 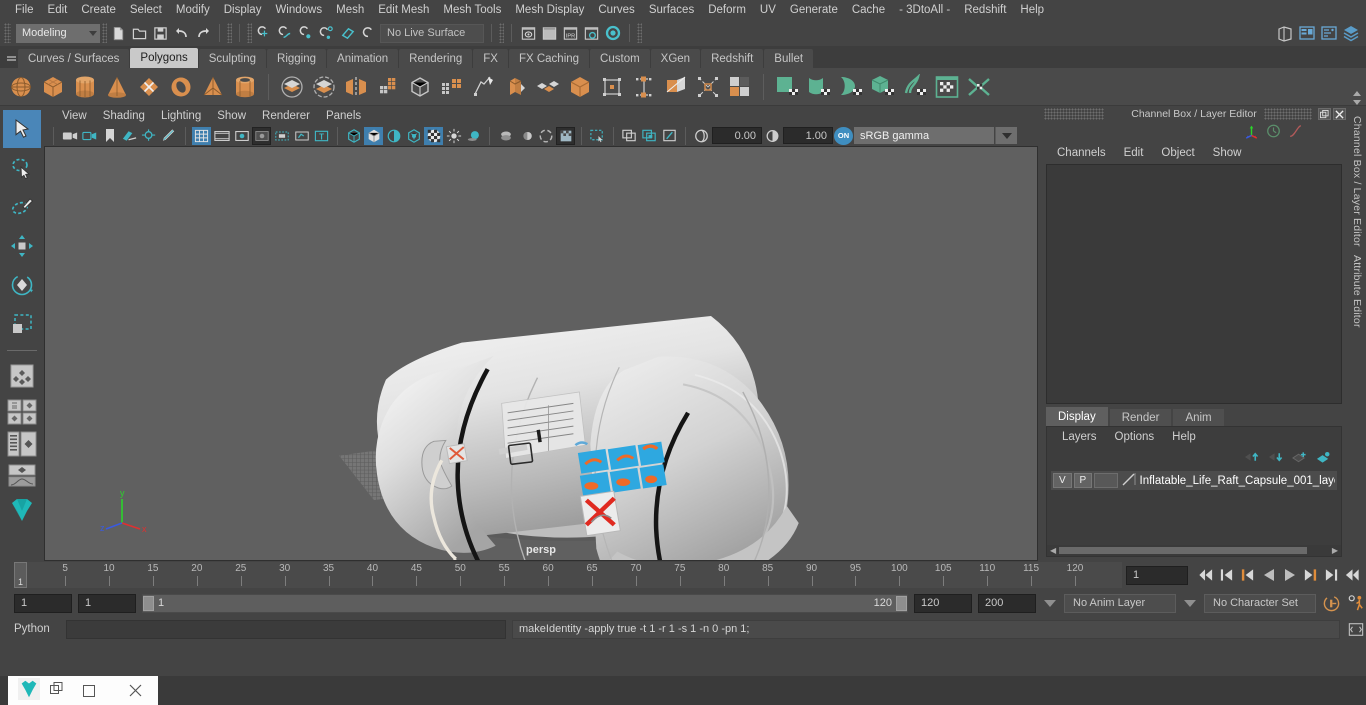 I want to click on ipr-label-icon: IPR, so click(x=570, y=33).